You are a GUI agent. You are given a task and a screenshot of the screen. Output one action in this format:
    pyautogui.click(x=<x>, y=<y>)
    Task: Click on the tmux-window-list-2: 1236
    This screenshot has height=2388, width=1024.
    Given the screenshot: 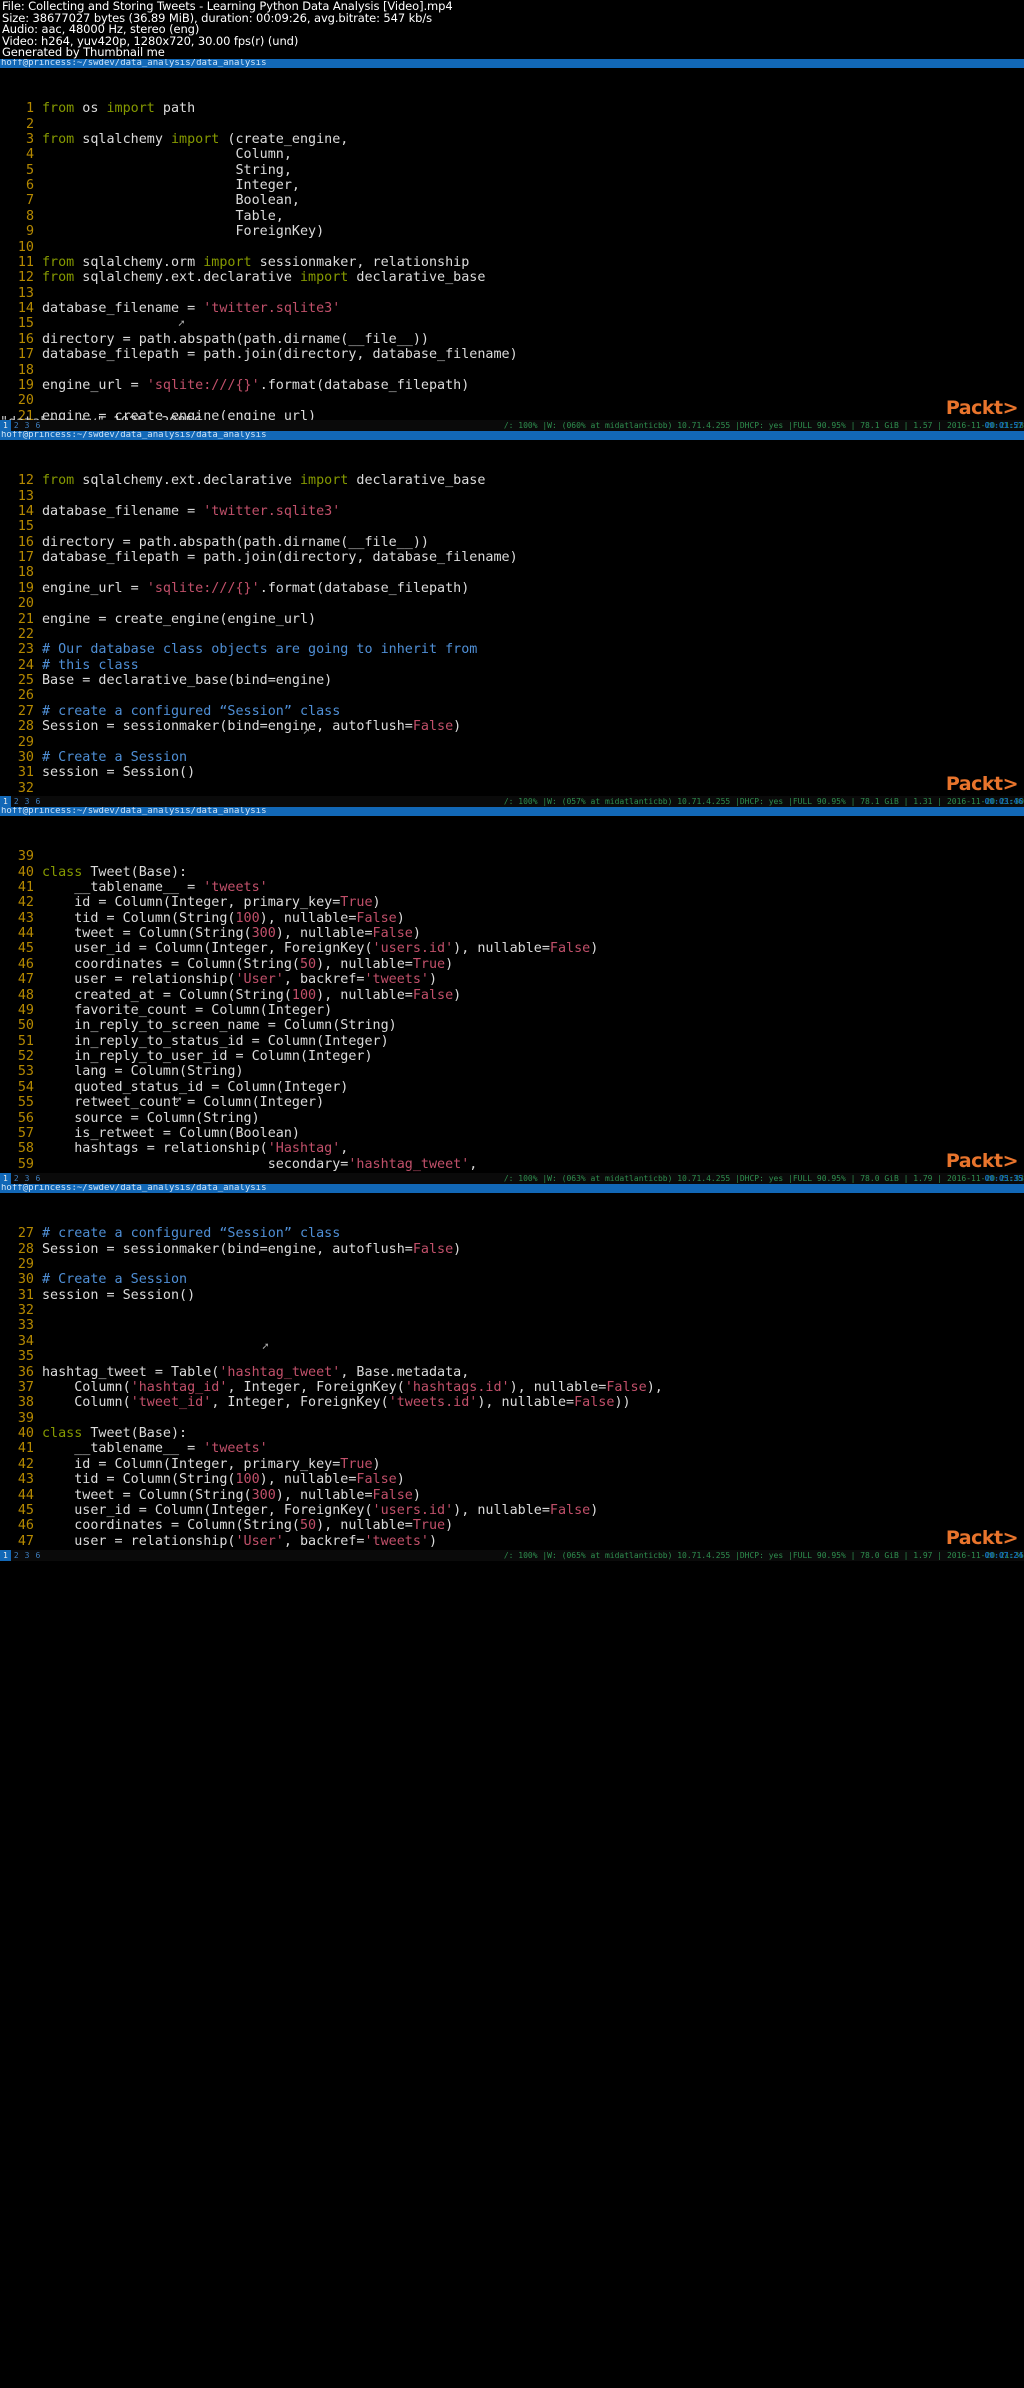 What is the action you would take?
    pyautogui.click(x=21, y=801)
    